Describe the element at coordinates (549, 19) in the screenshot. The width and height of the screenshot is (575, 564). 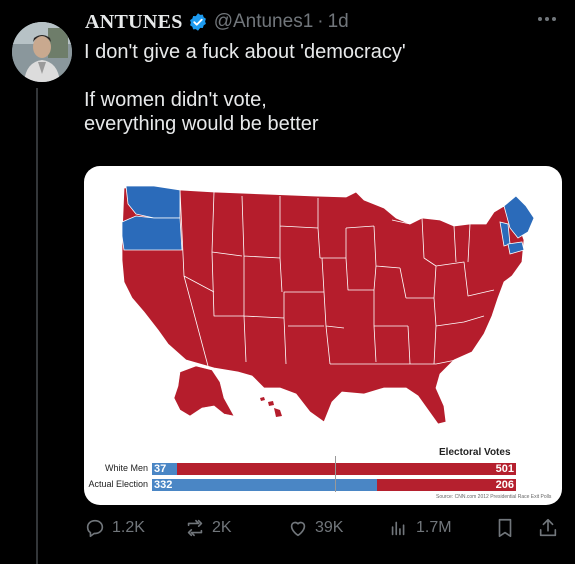
I see `more-options-icon` at that location.